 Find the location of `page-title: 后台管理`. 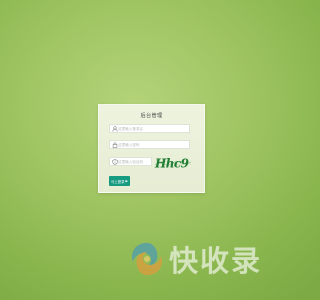

page-title: 后台管理 is located at coordinates (151, 116).